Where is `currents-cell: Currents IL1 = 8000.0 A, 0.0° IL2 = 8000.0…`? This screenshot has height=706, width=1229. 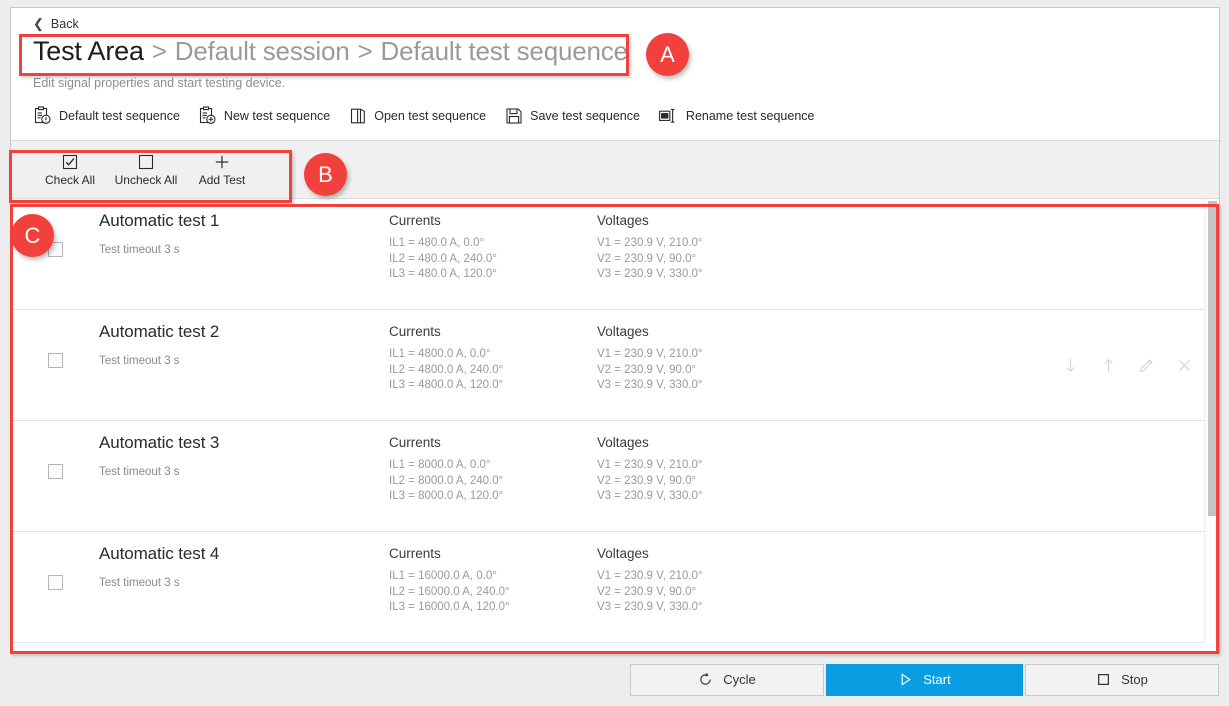
currents-cell: Currents IL1 = 8000.0 A, 0.0° IL2 = 8000.0… is located at coordinates (493, 463).